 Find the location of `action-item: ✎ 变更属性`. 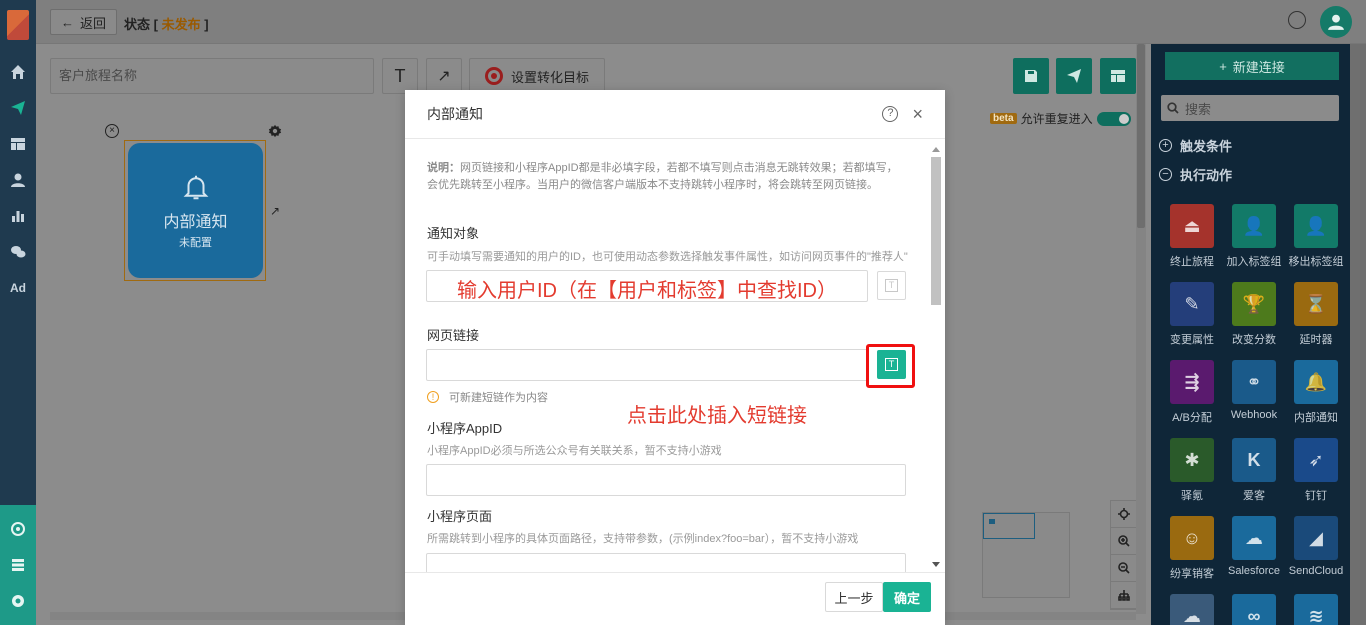

action-item: ✎ 变更属性 is located at coordinates (1192, 314).